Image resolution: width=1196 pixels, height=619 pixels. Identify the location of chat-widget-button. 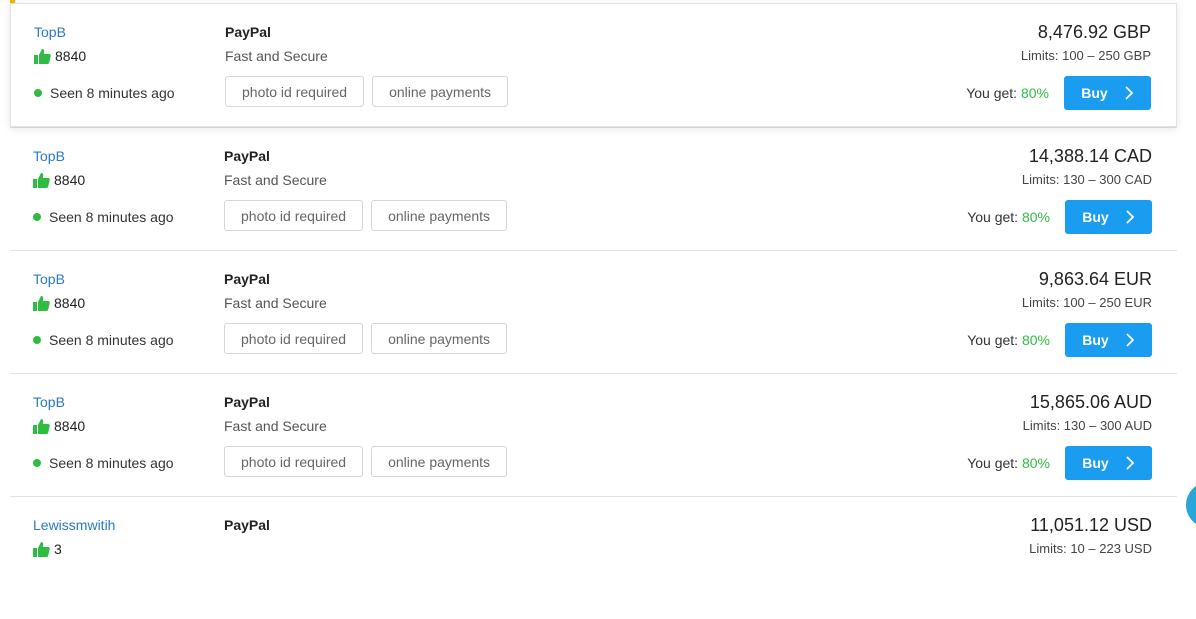
(1191, 505).